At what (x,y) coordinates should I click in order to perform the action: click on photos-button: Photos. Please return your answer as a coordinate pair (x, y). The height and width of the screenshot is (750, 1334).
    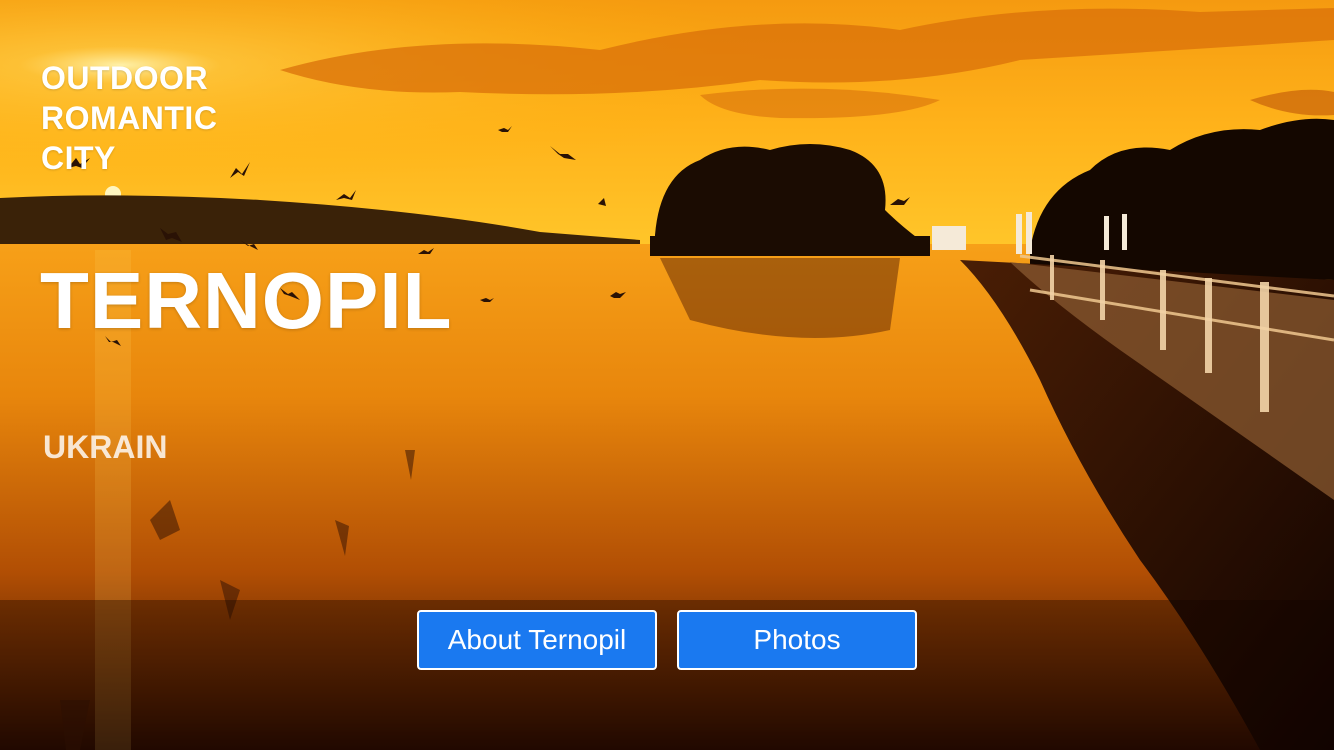
    Looking at the image, I should click on (797, 640).